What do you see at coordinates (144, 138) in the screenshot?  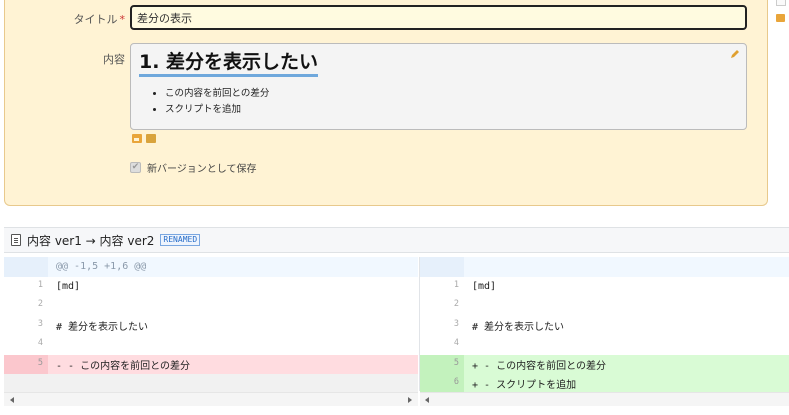 I see `attachment-toolbar` at bounding box center [144, 138].